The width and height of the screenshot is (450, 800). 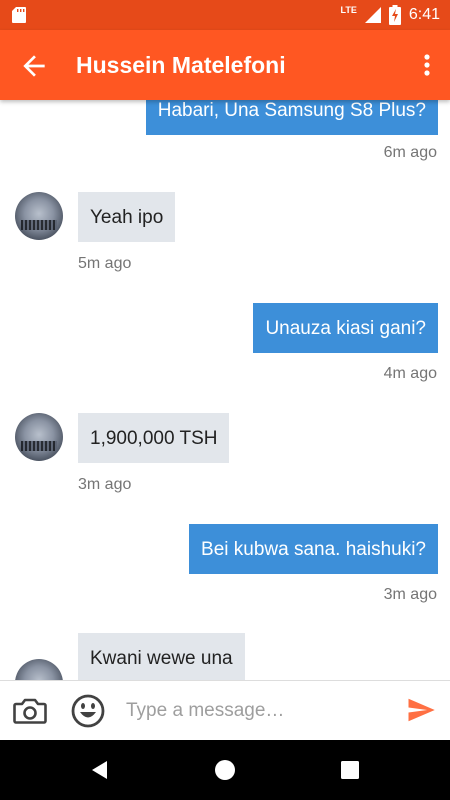 What do you see at coordinates (372, 15) in the screenshot?
I see `signal-icon` at bounding box center [372, 15].